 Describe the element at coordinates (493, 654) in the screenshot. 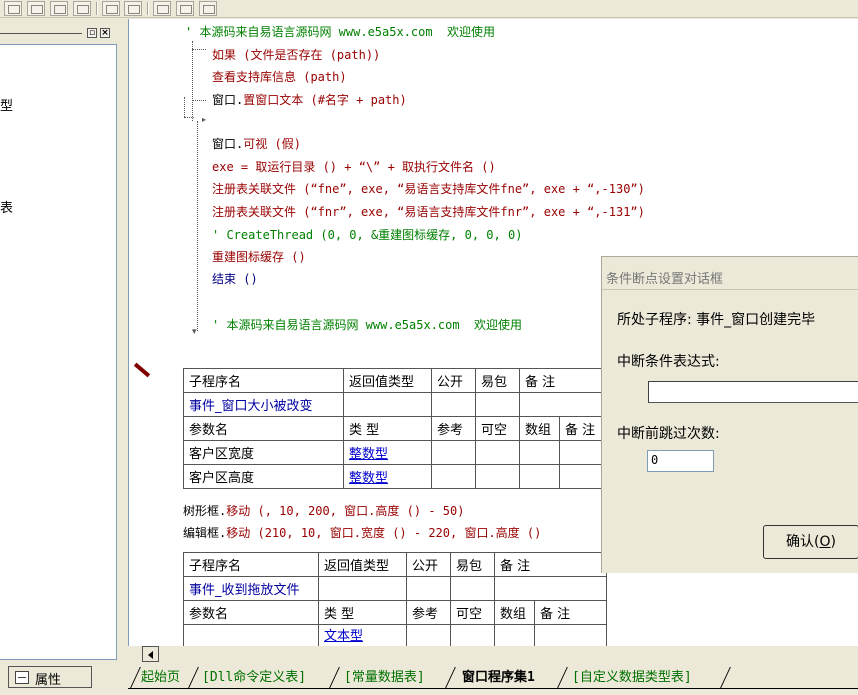

I see `horizontal-scrollbar` at that location.